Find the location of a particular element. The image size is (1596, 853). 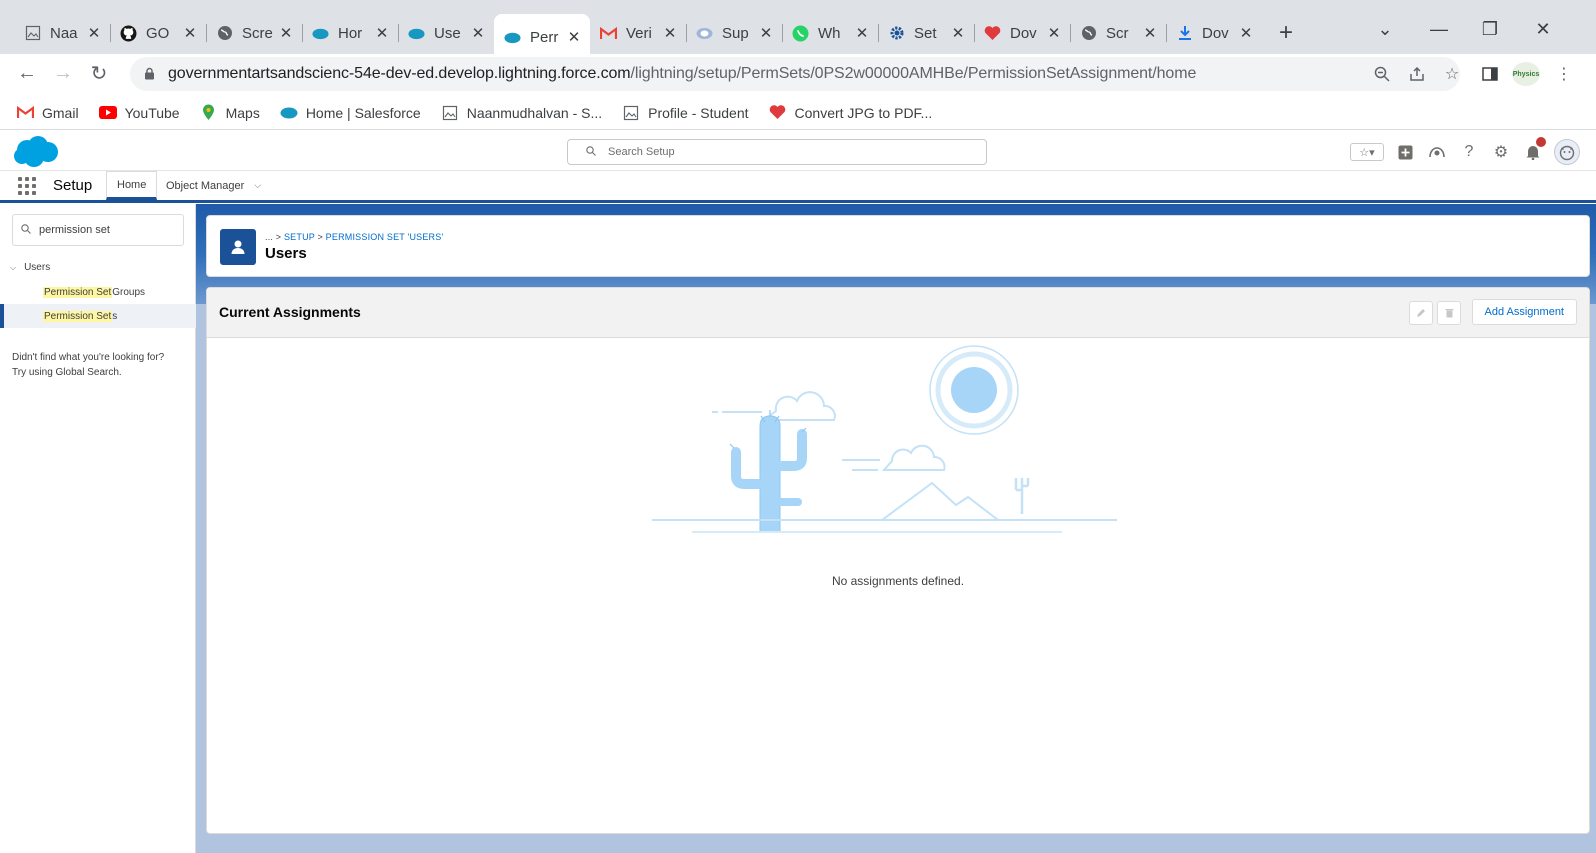

browser-tab: Wh ✕ is located at coordinates (830, 33).